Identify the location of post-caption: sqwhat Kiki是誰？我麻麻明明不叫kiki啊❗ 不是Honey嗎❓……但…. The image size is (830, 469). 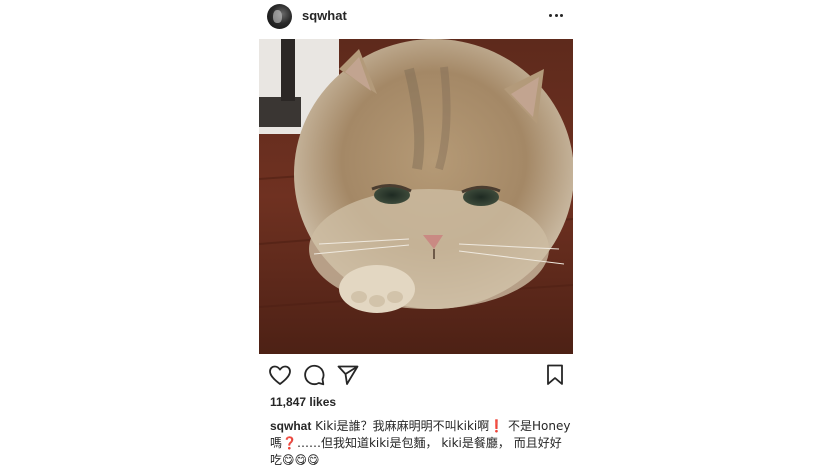
(421, 443).